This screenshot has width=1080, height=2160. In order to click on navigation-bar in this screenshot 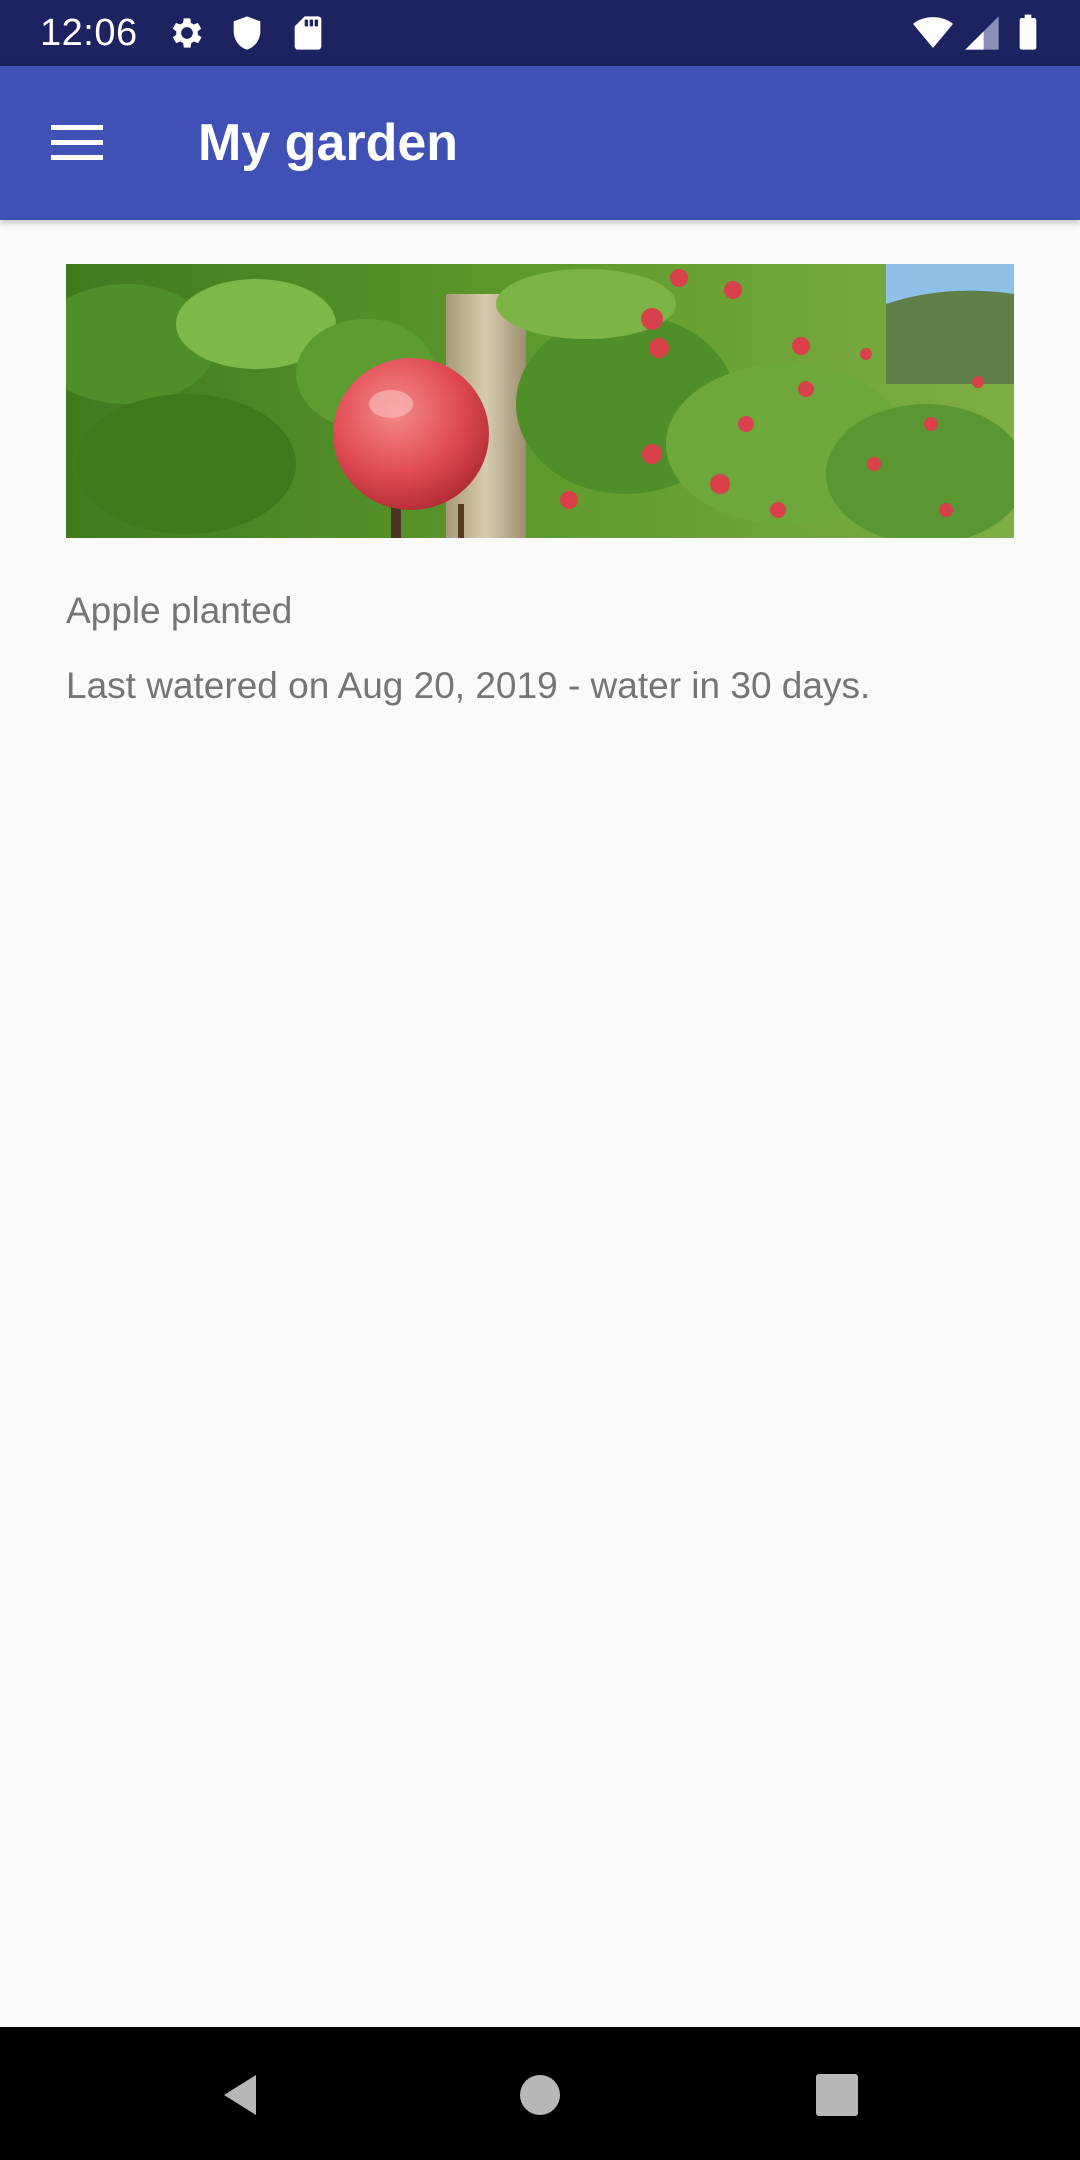, I will do `click(540, 2093)`.